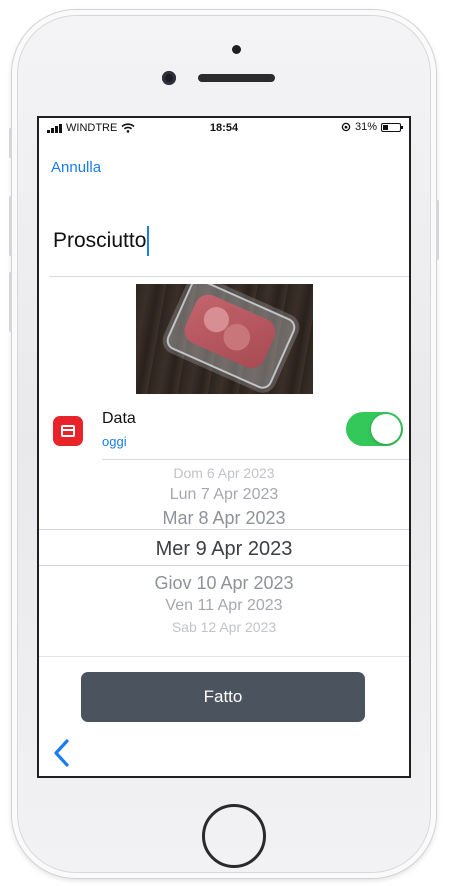  I want to click on battery-percent: 31%, so click(365, 127).